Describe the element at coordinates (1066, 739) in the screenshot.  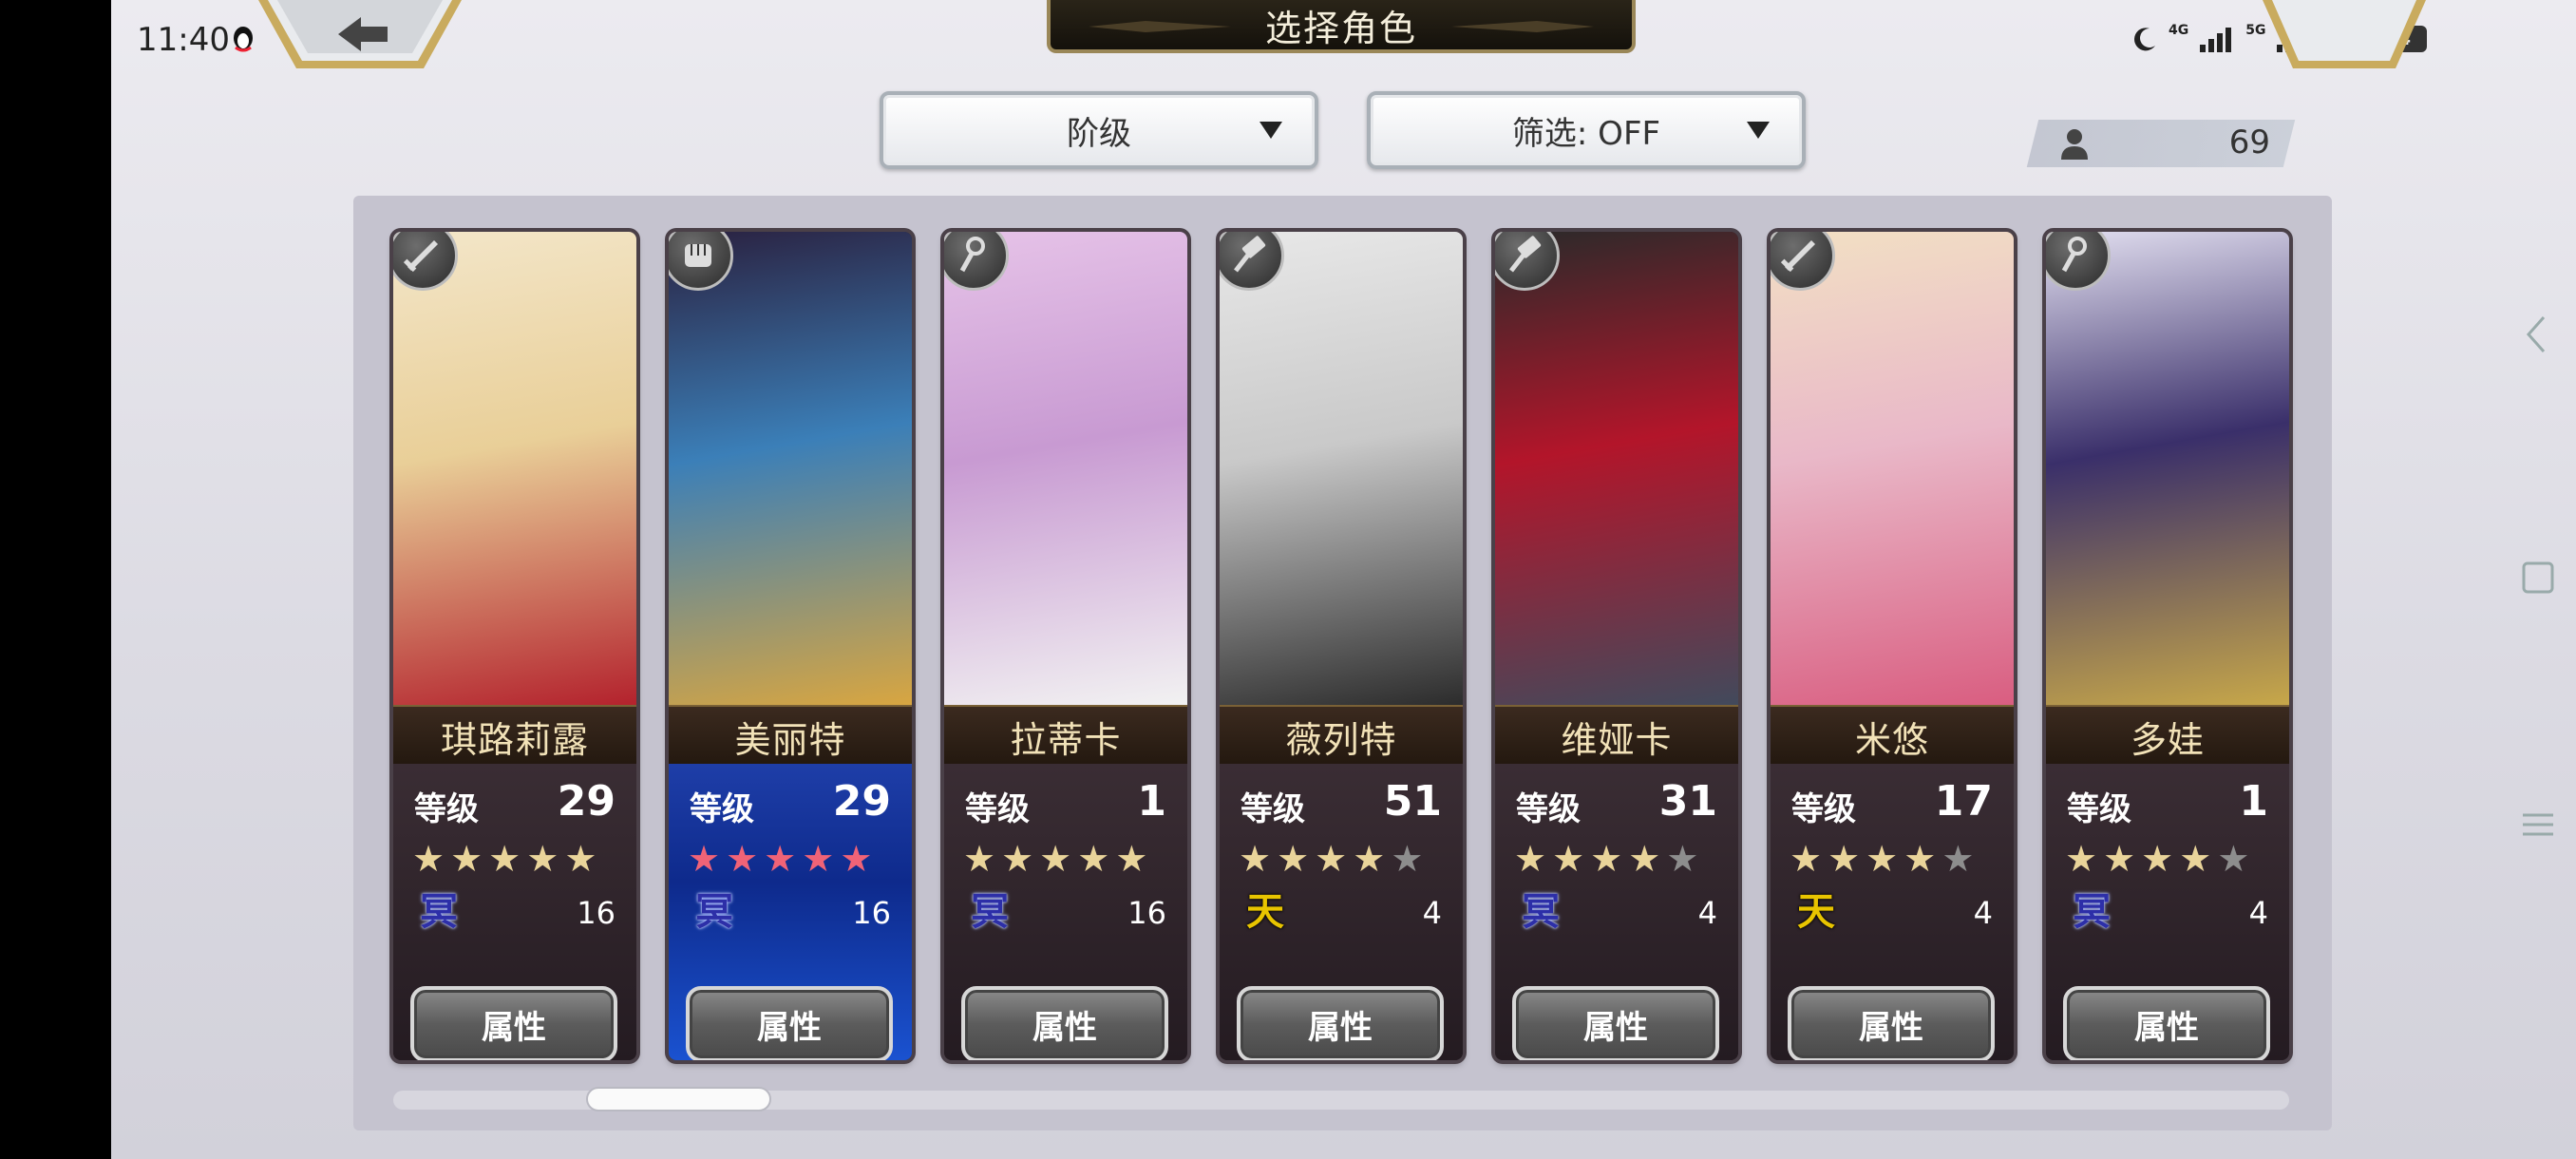
I see `character-name: 拉蒂卡` at that location.